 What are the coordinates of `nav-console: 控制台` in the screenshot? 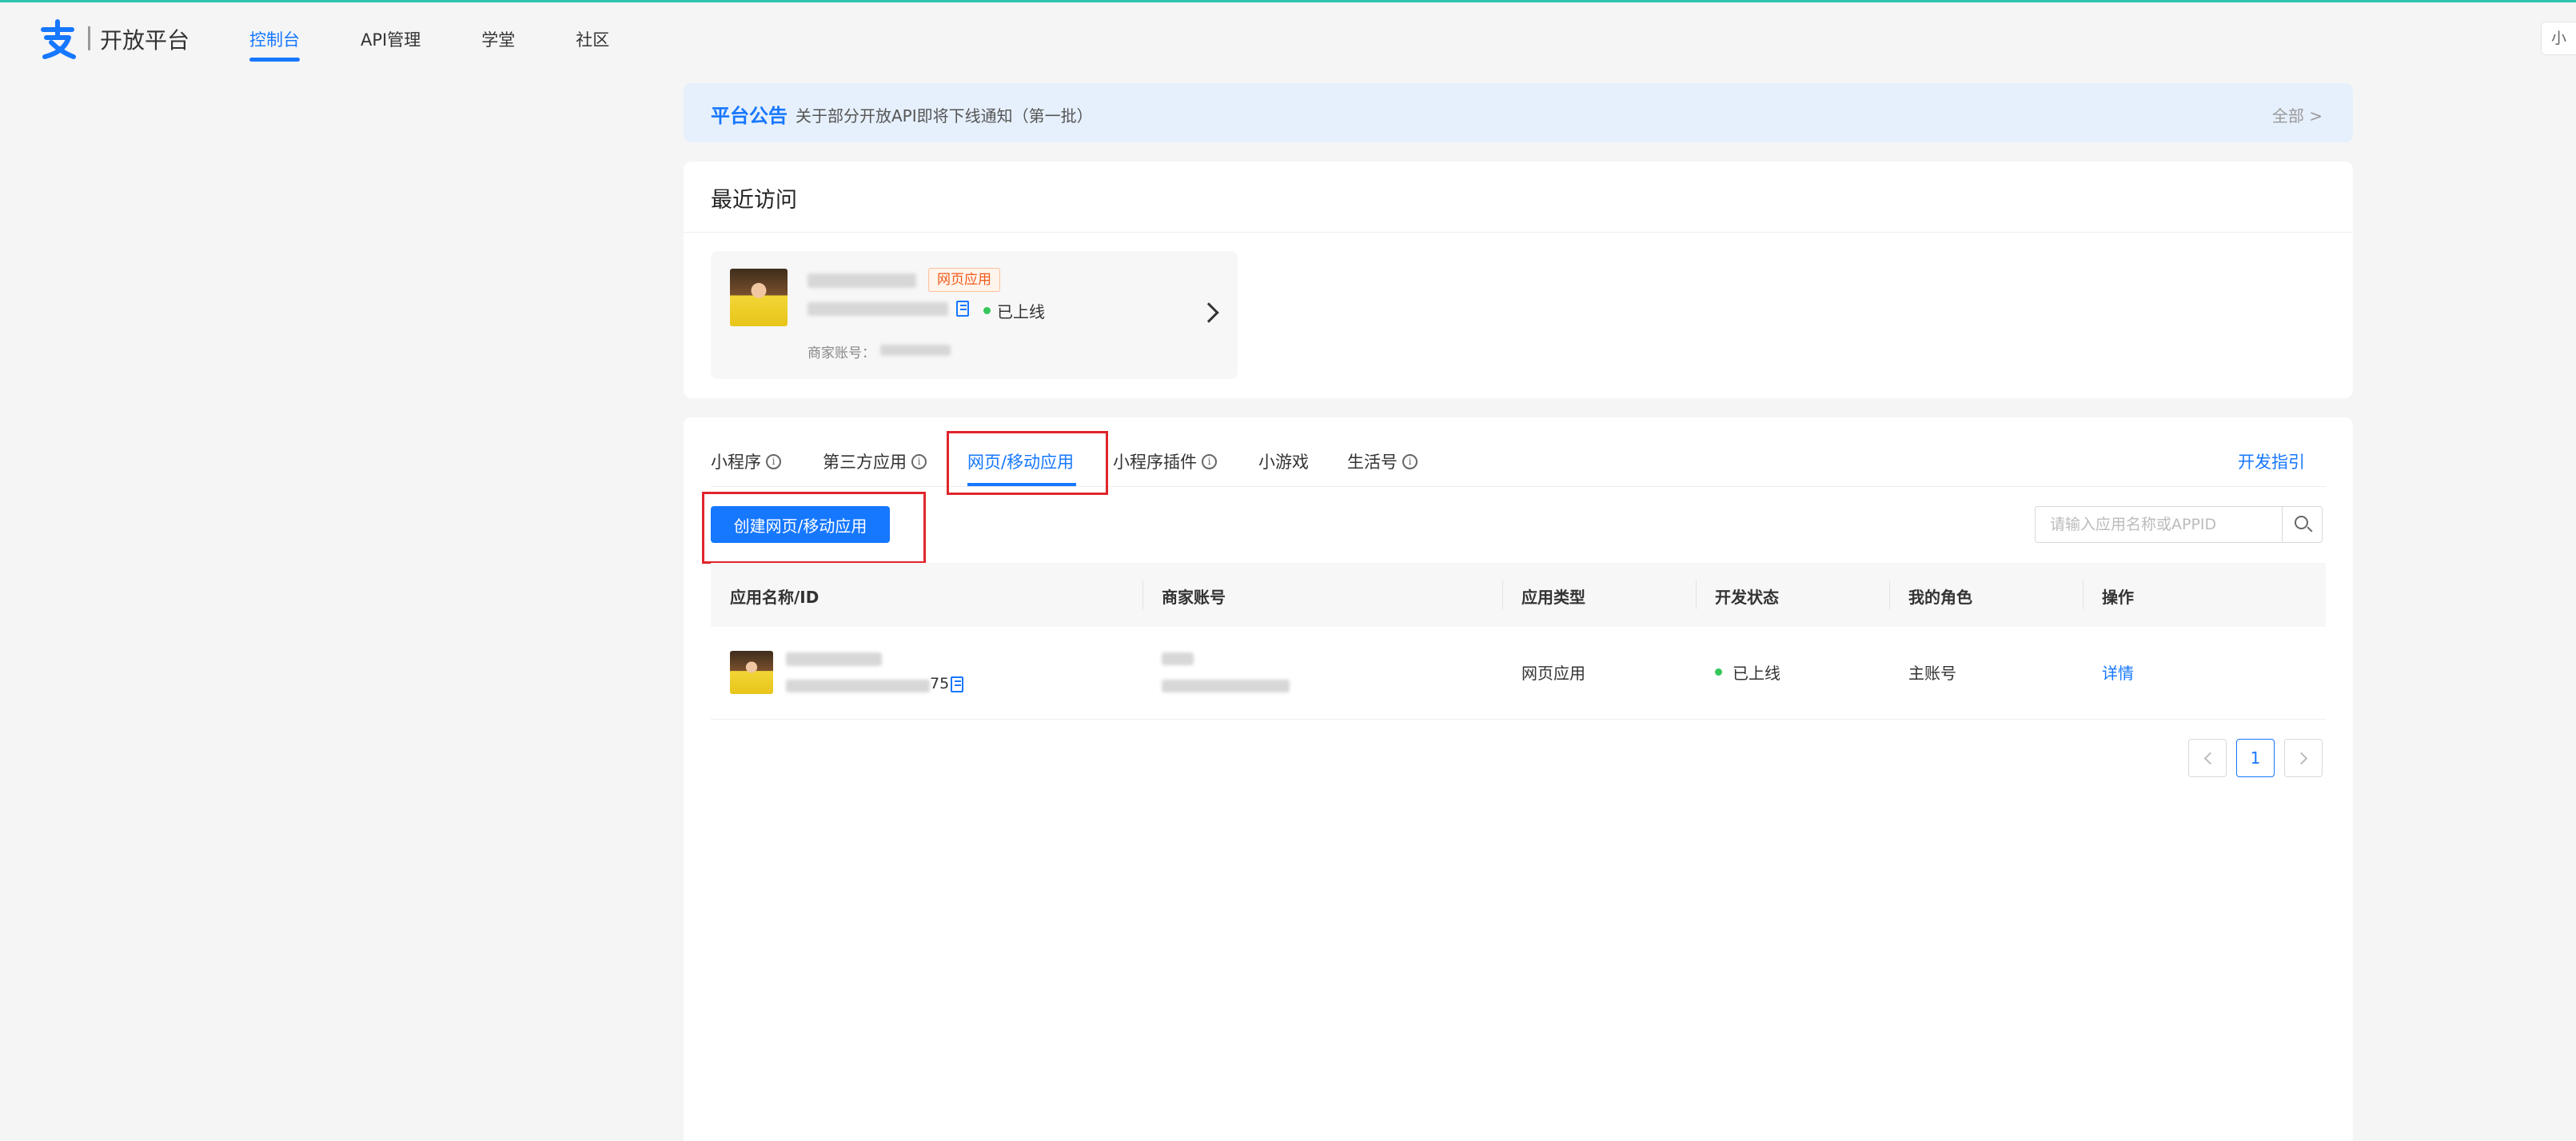 It's located at (274, 40).